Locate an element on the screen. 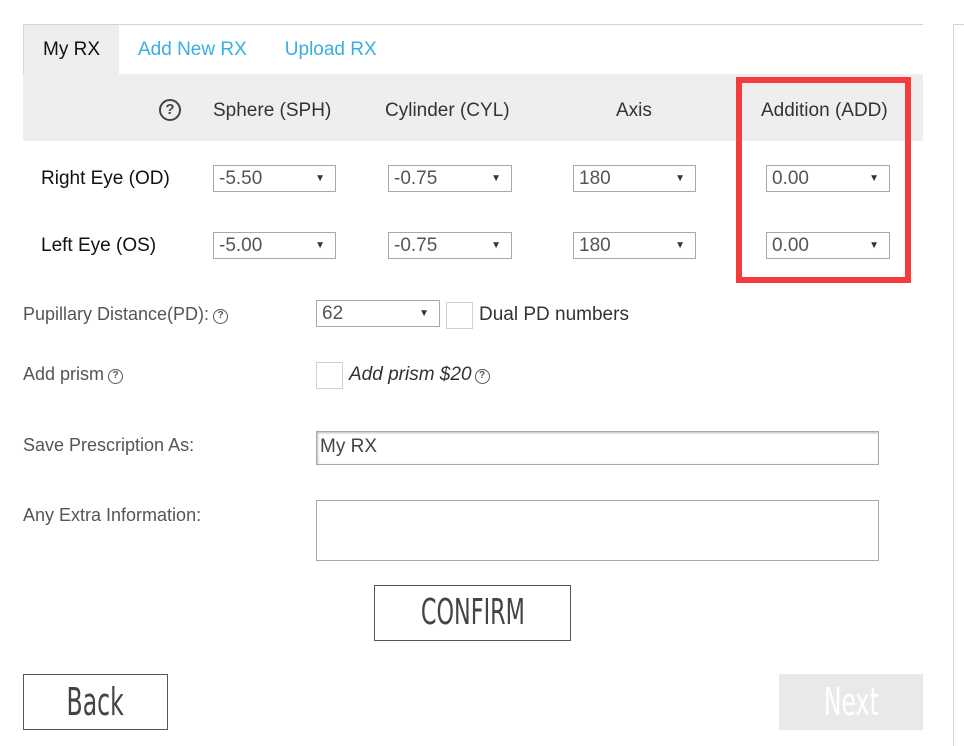  right-cylinder-select: -0.75 ▼ is located at coordinates (450, 178).